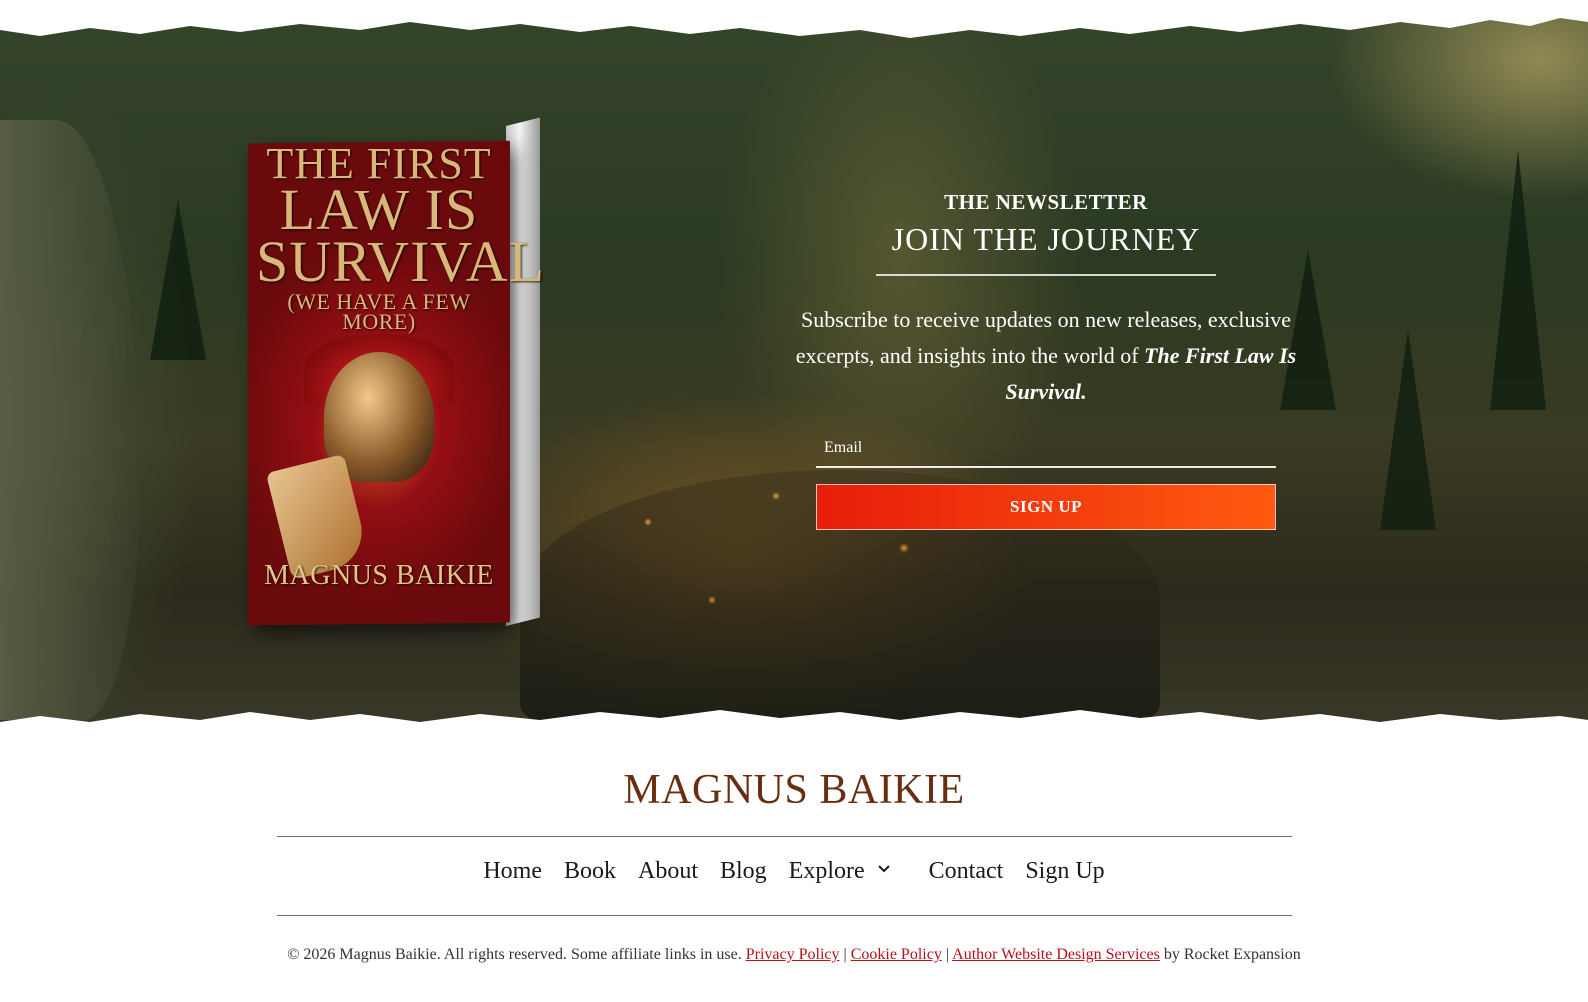  What do you see at coordinates (590, 871) in the screenshot?
I see `nav-item-book: Book` at bounding box center [590, 871].